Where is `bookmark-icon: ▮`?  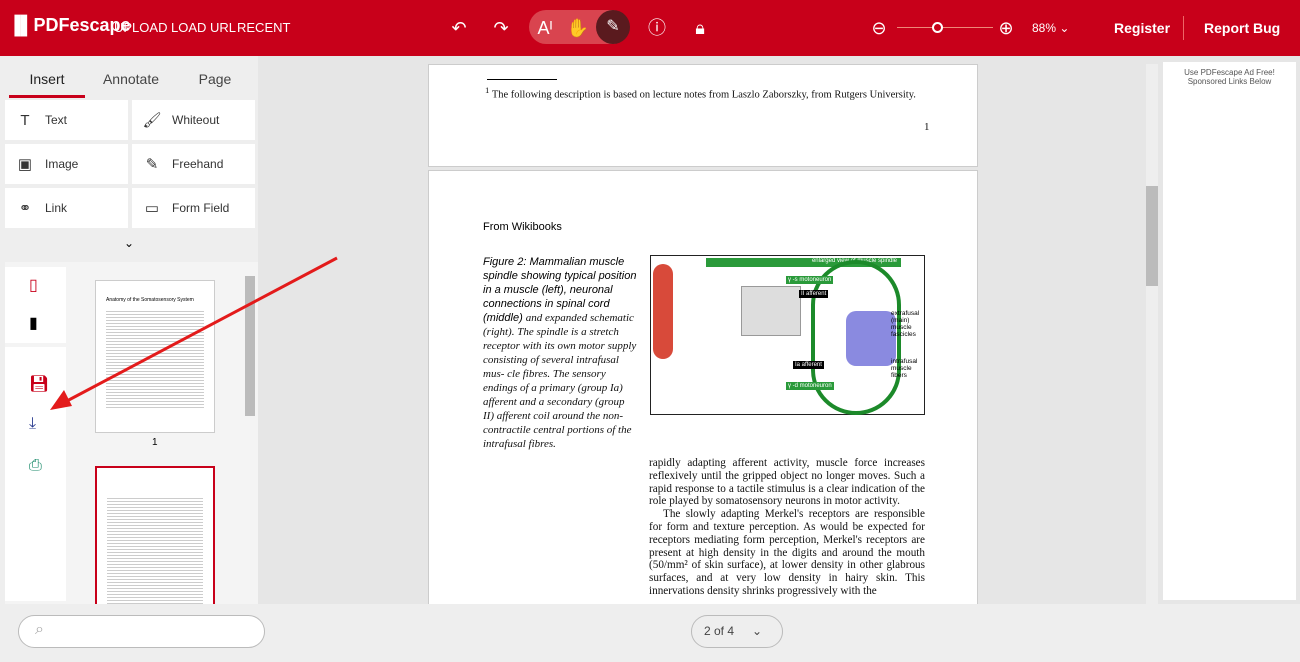
bookmark-icon: ▮ is located at coordinates (33, 323).